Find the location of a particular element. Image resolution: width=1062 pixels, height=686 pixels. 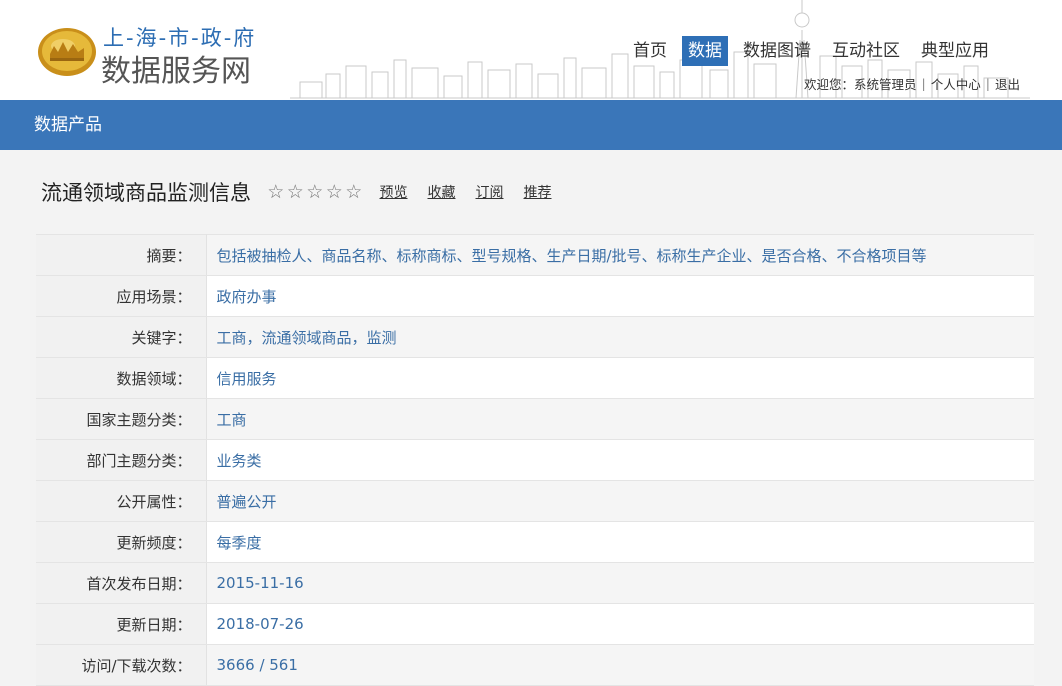

table-row: 国家主题分类： 工商 is located at coordinates (535, 419).